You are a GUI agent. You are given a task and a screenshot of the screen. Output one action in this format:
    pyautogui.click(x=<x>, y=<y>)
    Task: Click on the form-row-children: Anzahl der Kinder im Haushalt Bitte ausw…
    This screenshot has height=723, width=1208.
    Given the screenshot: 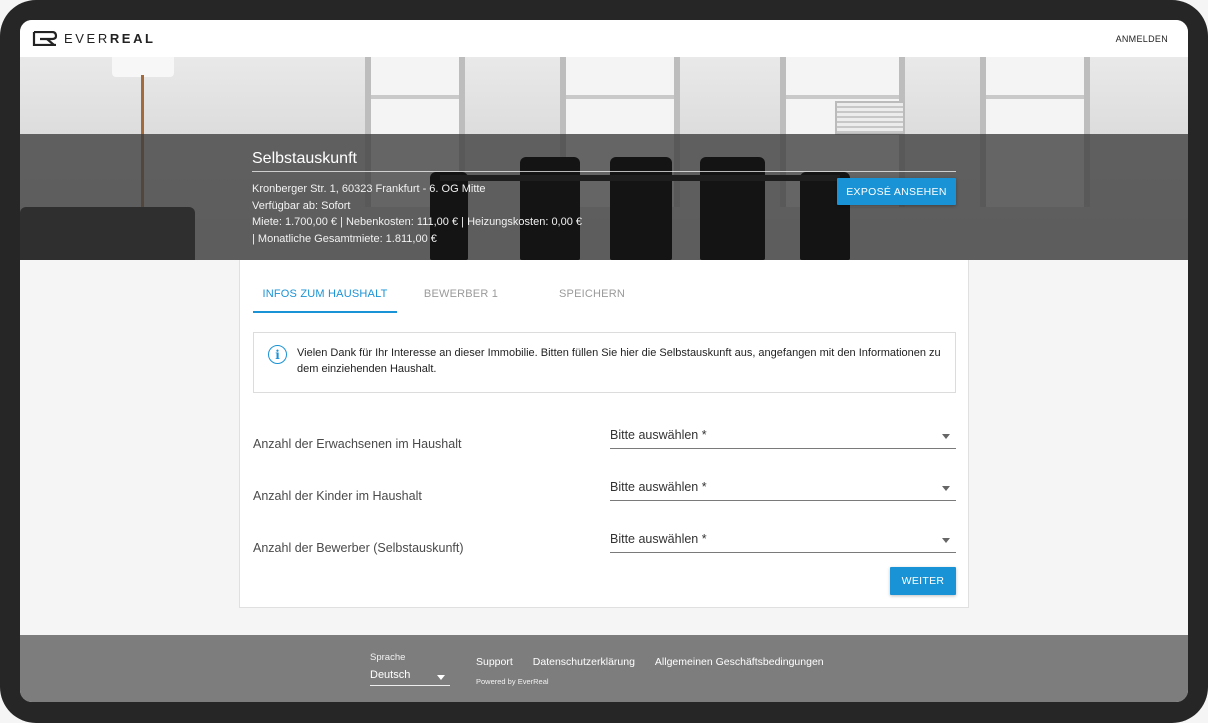 What is the action you would take?
    pyautogui.click(x=604, y=490)
    